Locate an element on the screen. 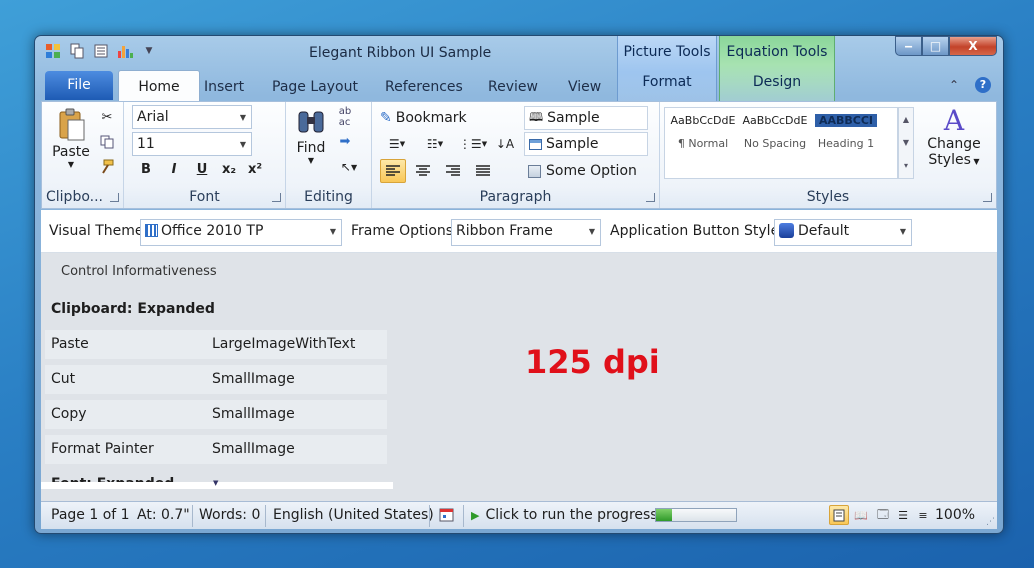 This screenshot has height=568, width=1034. go-to-arrow-icon: ➡ is located at coordinates (345, 141).